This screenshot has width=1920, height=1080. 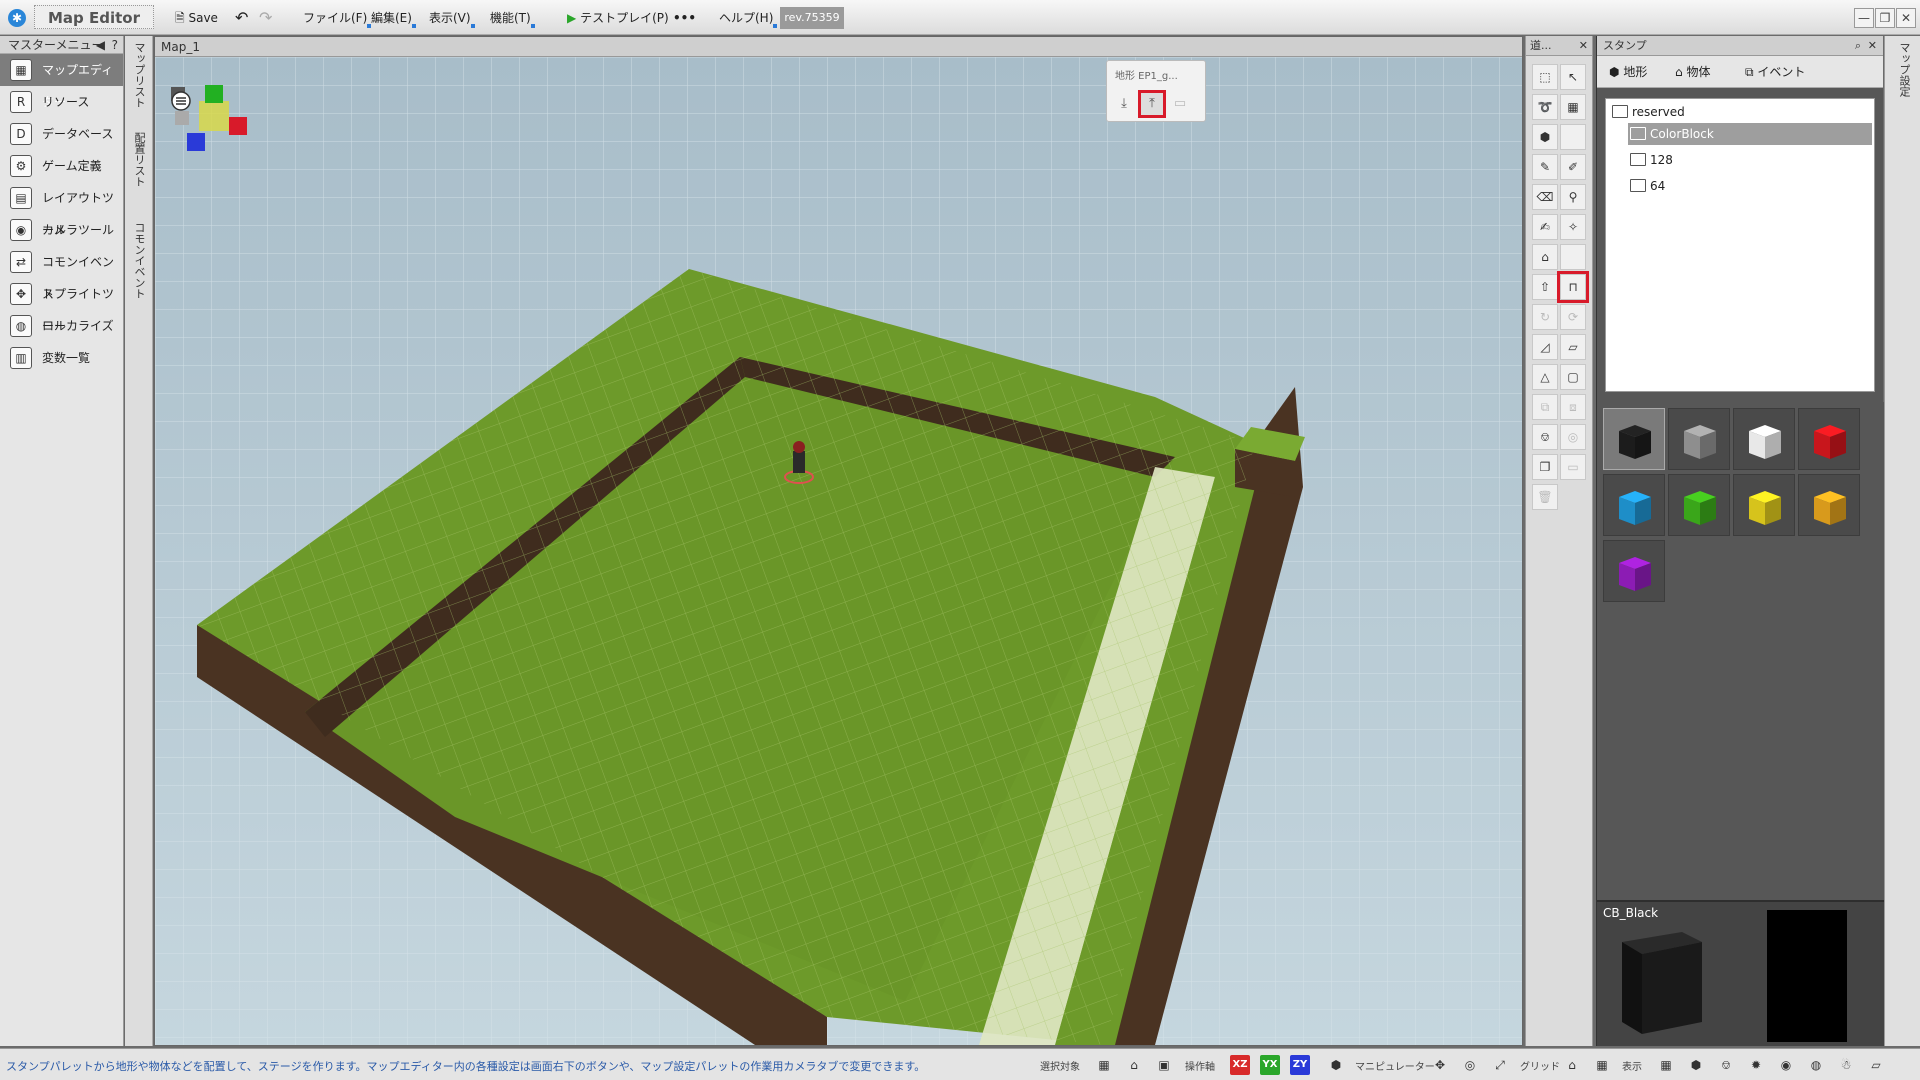 I want to click on master-item-game-definition: ⚙ ゲーム定義, so click(x=61, y=166).